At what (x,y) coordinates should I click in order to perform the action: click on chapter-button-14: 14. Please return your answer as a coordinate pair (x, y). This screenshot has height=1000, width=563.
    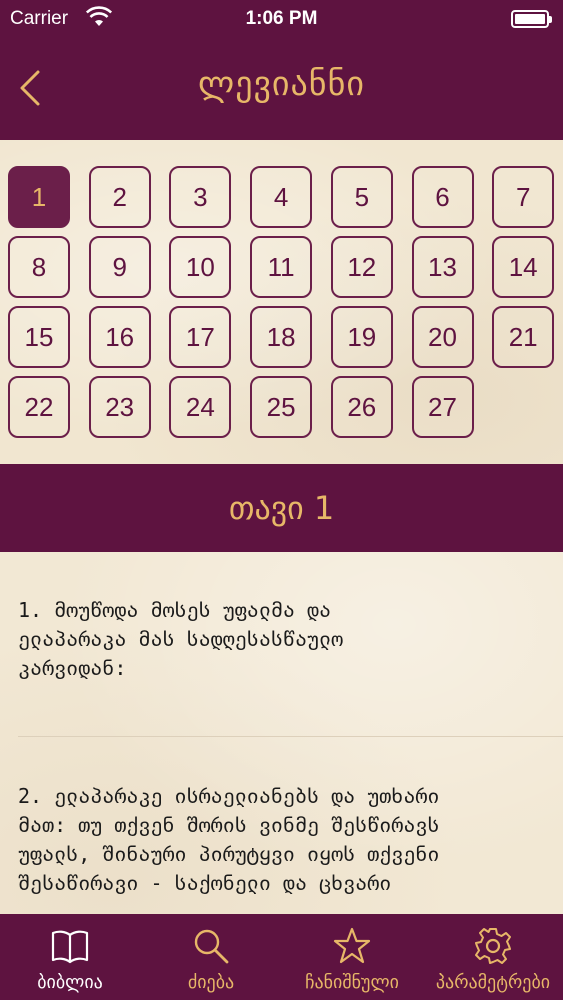
    Looking at the image, I should click on (523, 267).